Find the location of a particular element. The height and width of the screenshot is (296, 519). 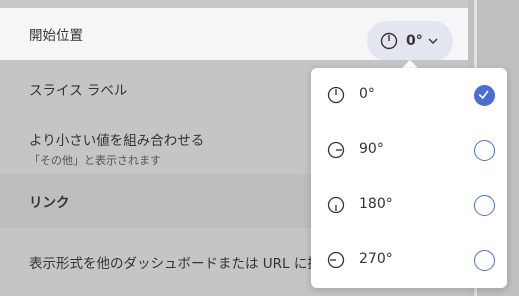

check-icon is located at coordinates (483, 95).